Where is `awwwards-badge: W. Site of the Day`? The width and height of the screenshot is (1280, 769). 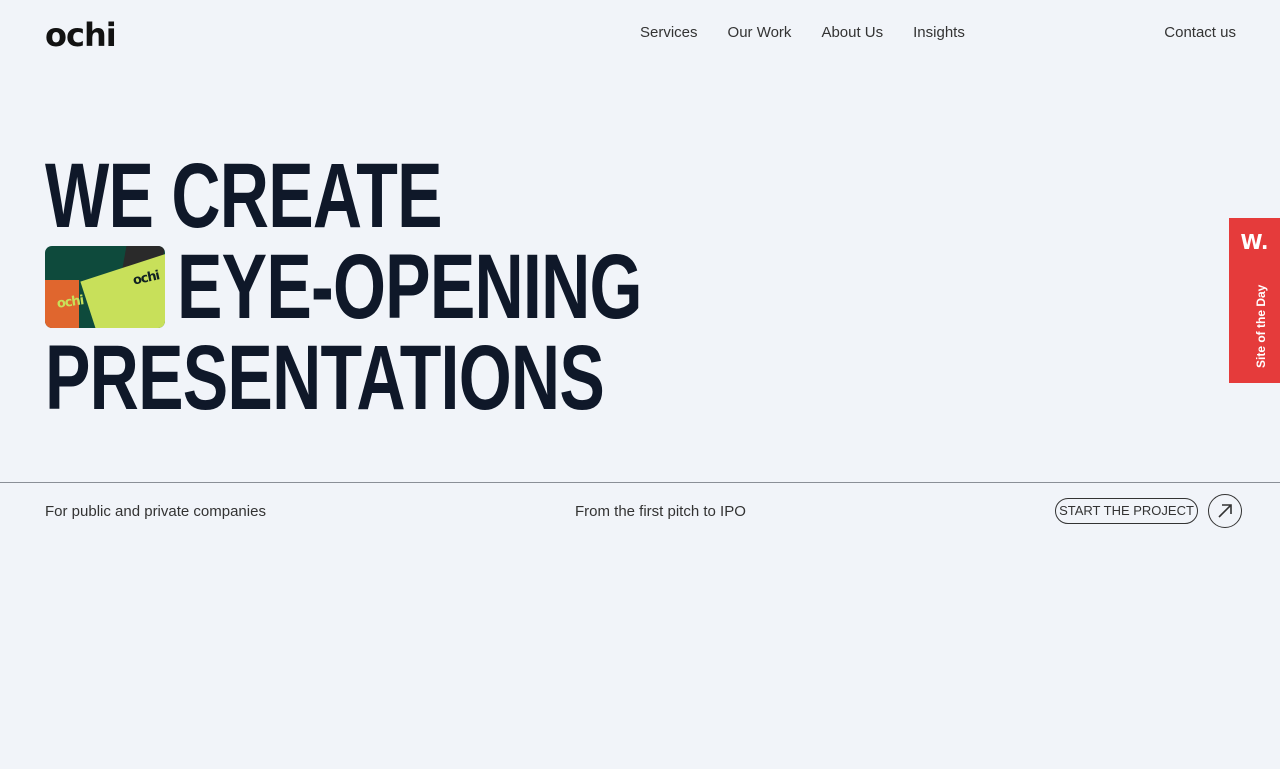 awwwards-badge: W. Site of the Day is located at coordinates (1254, 300).